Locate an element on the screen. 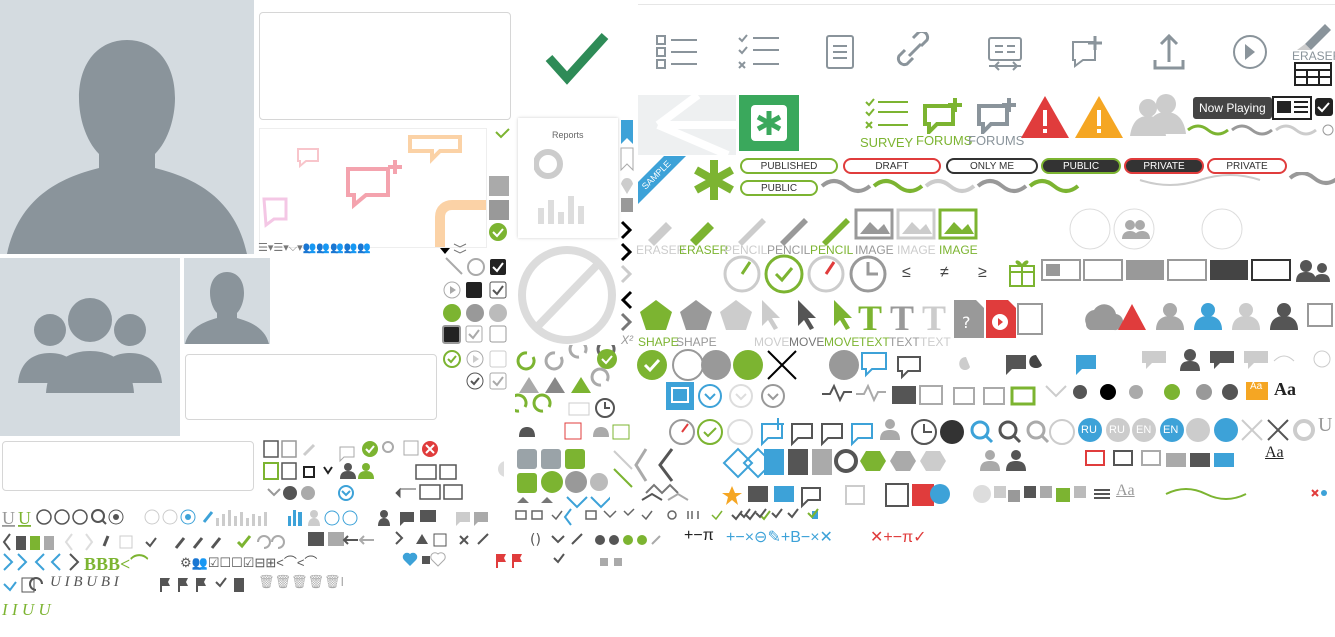 The image size is (1335, 637). doc-edit-icons is located at coordinates (383, 470).